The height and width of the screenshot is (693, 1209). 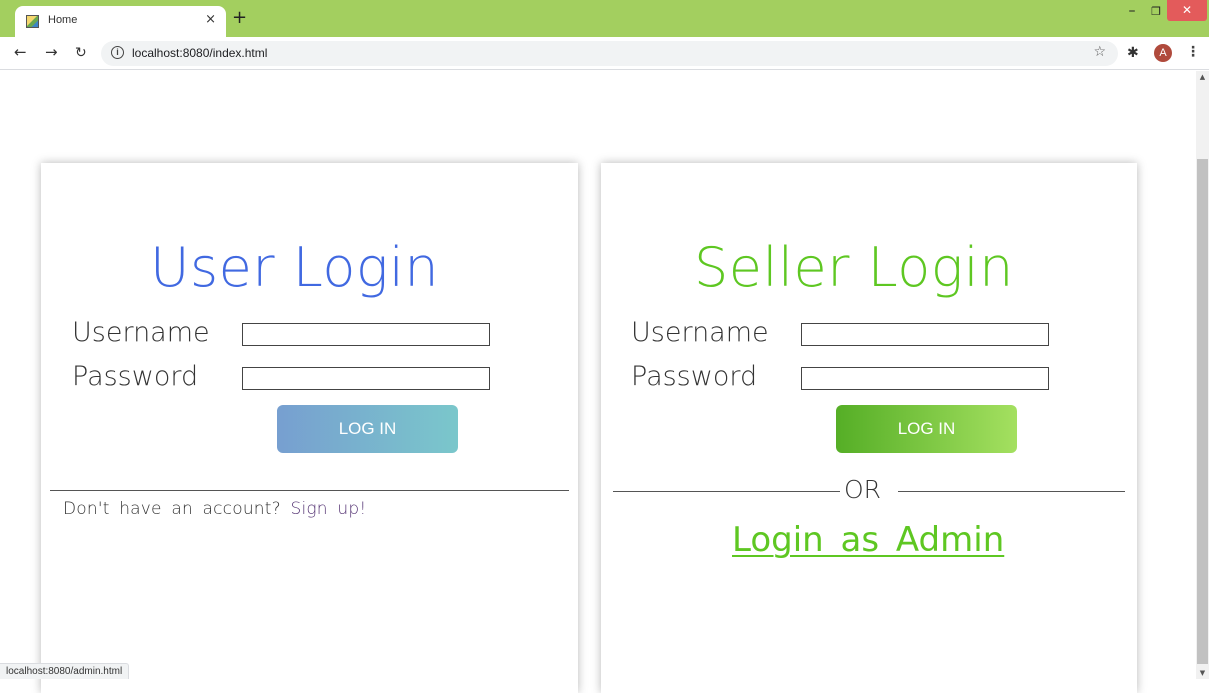 I want to click on user-username-input, so click(x=366, y=334).